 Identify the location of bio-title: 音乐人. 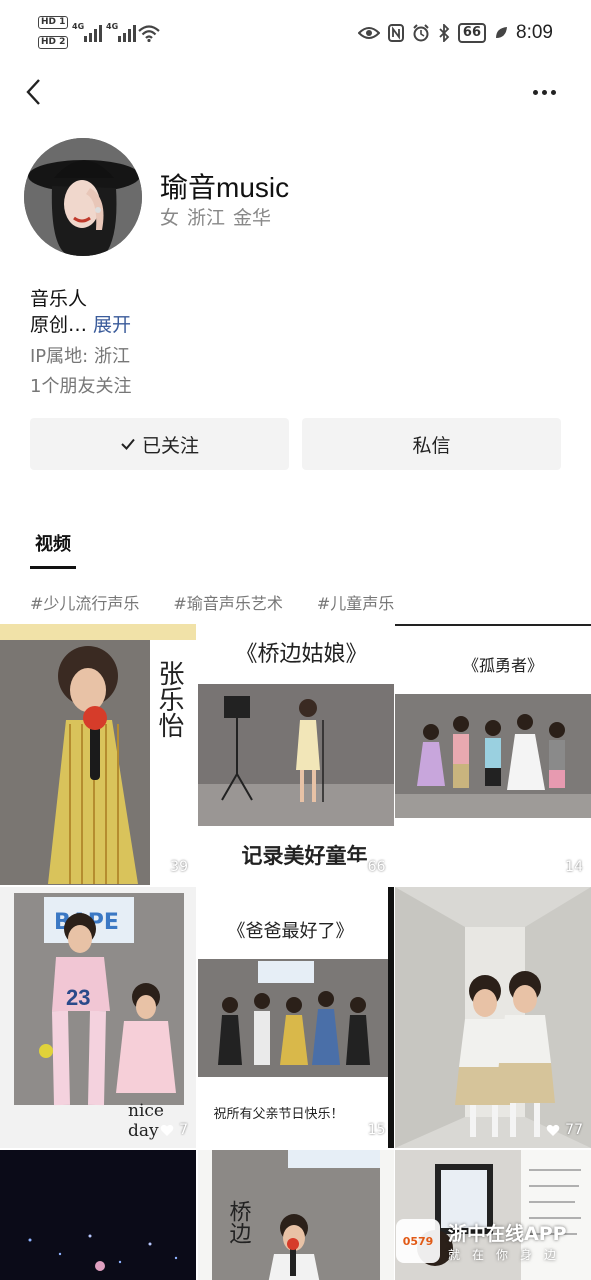
(59, 299).